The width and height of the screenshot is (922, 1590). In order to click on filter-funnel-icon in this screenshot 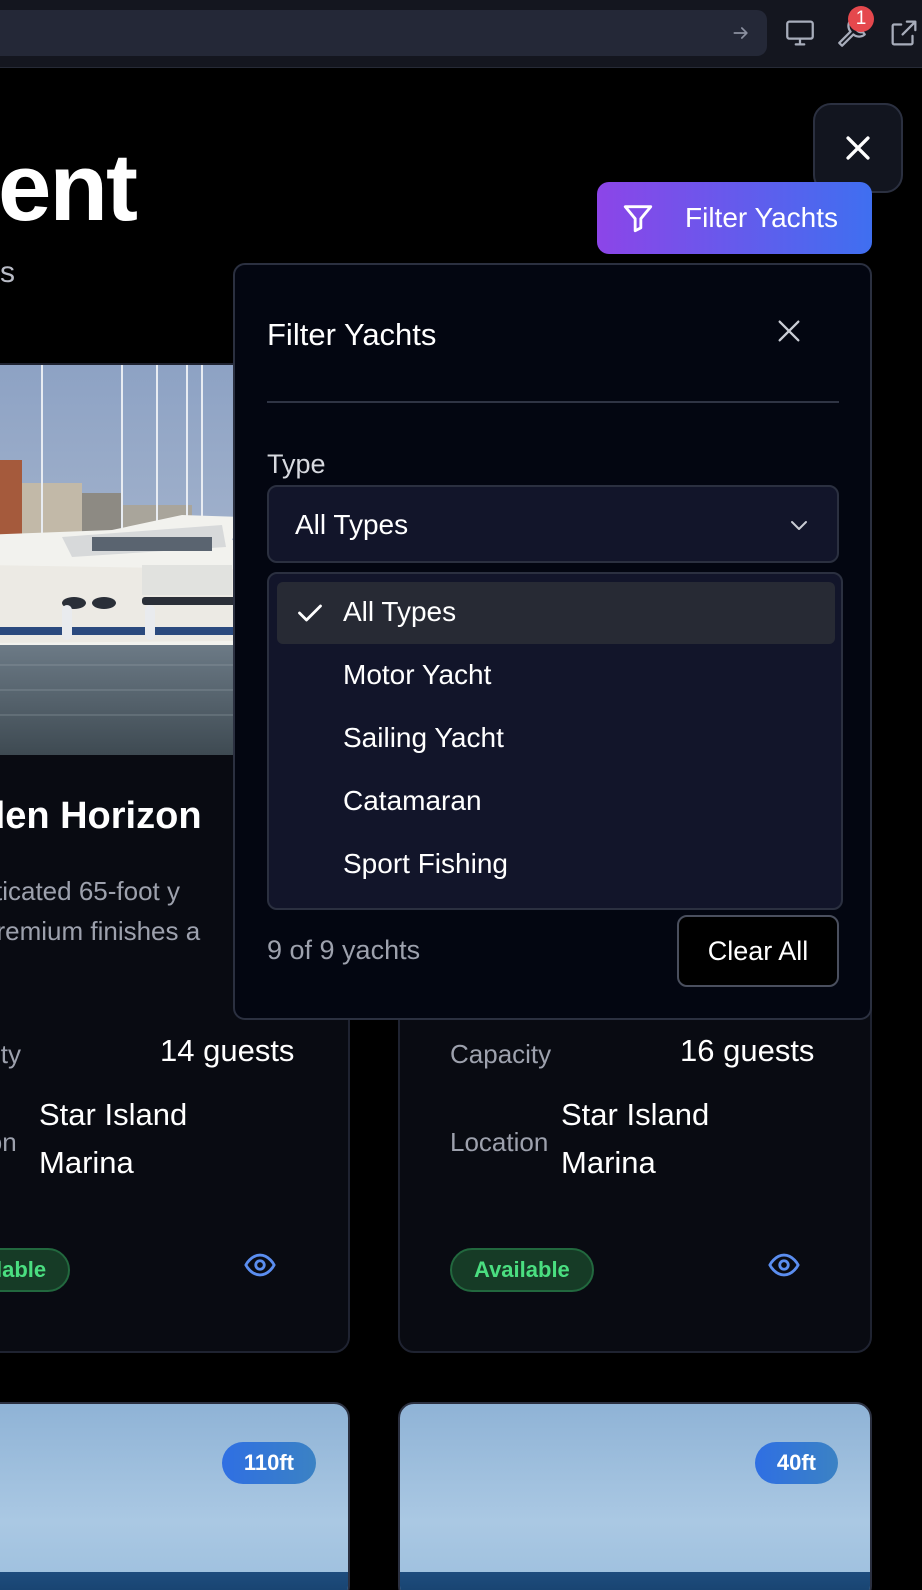, I will do `click(638, 219)`.